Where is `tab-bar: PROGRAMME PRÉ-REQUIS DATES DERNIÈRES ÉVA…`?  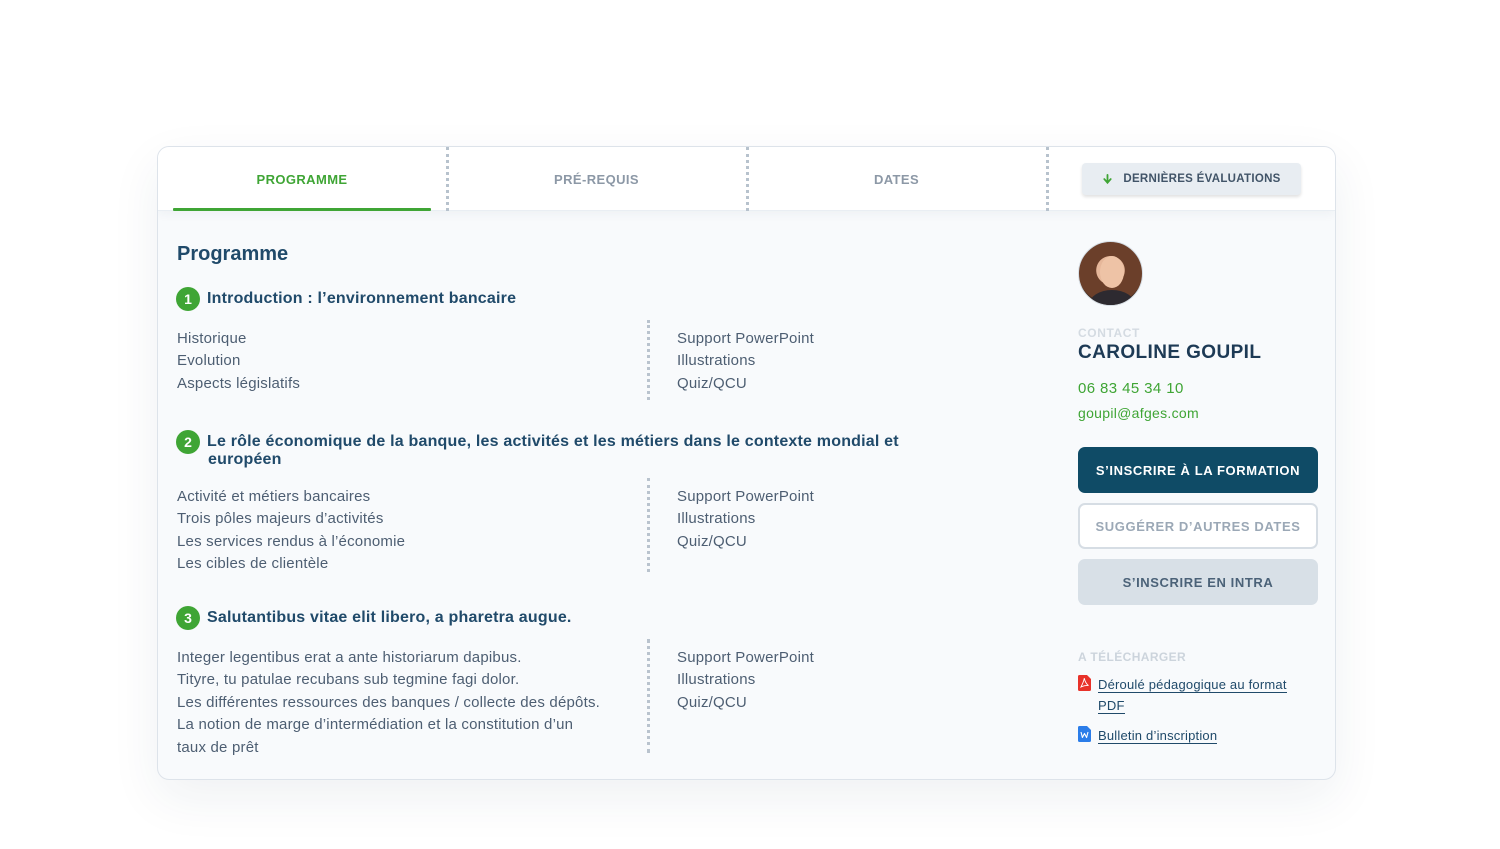 tab-bar: PROGRAMME PRÉ-REQUIS DATES DERNIÈRES ÉVA… is located at coordinates (746, 179).